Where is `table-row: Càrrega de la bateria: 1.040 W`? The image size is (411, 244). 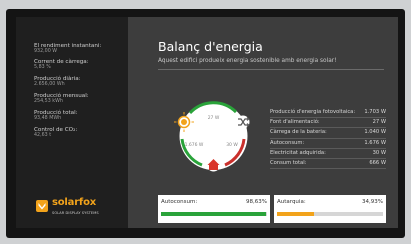 table-row: Càrrega de la bateria: 1.040 W is located at coordinates (328, 133).